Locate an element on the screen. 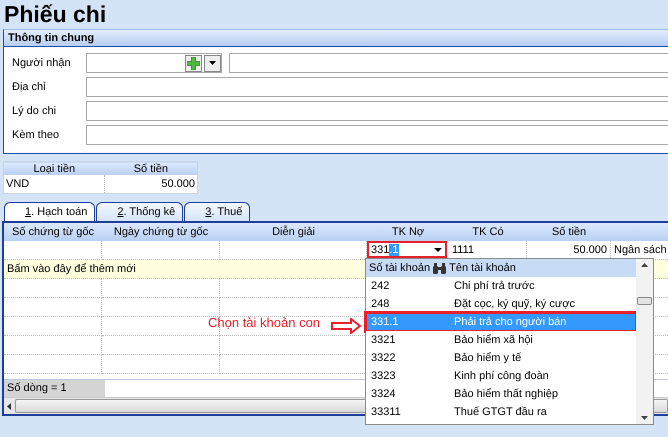 The height and width of the screenshot is (437, 668). tab: 3. Thuế is located at coordinates (217, 211).